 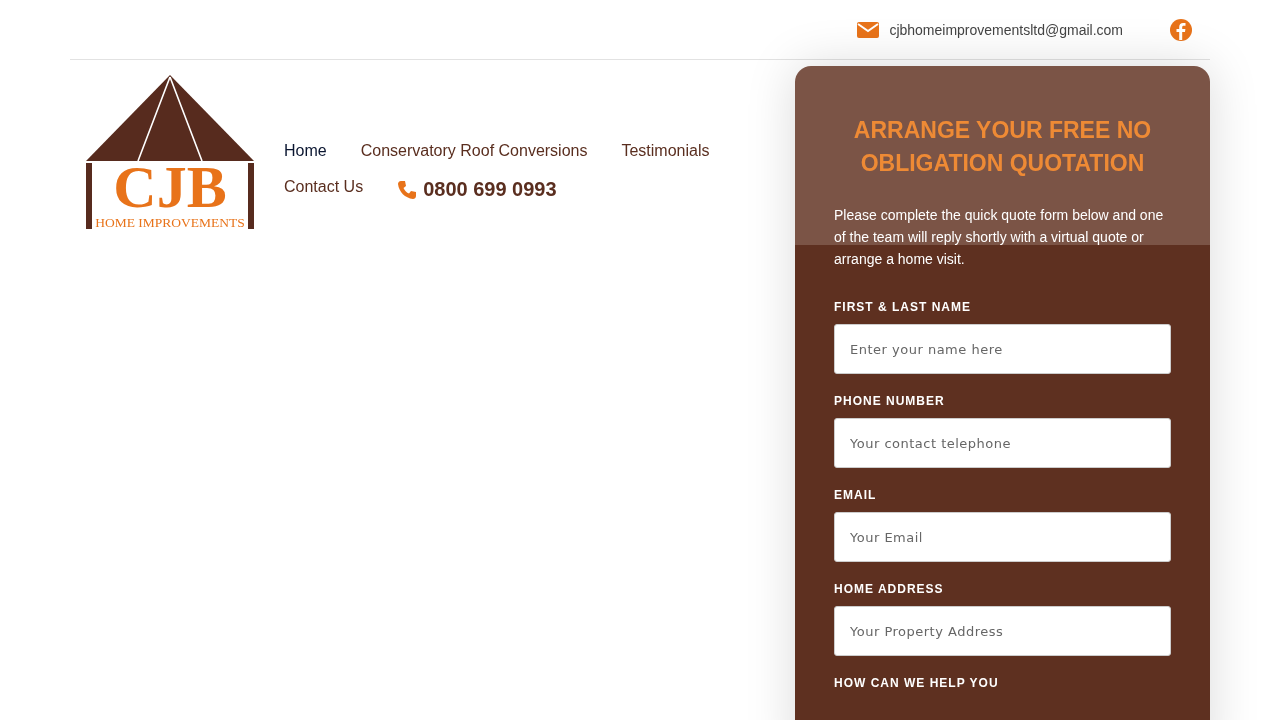 What do you see at coordinates (856, 495) in the screenshot?
I see `field-label: EMAIL` at bounding box center [856, 495].